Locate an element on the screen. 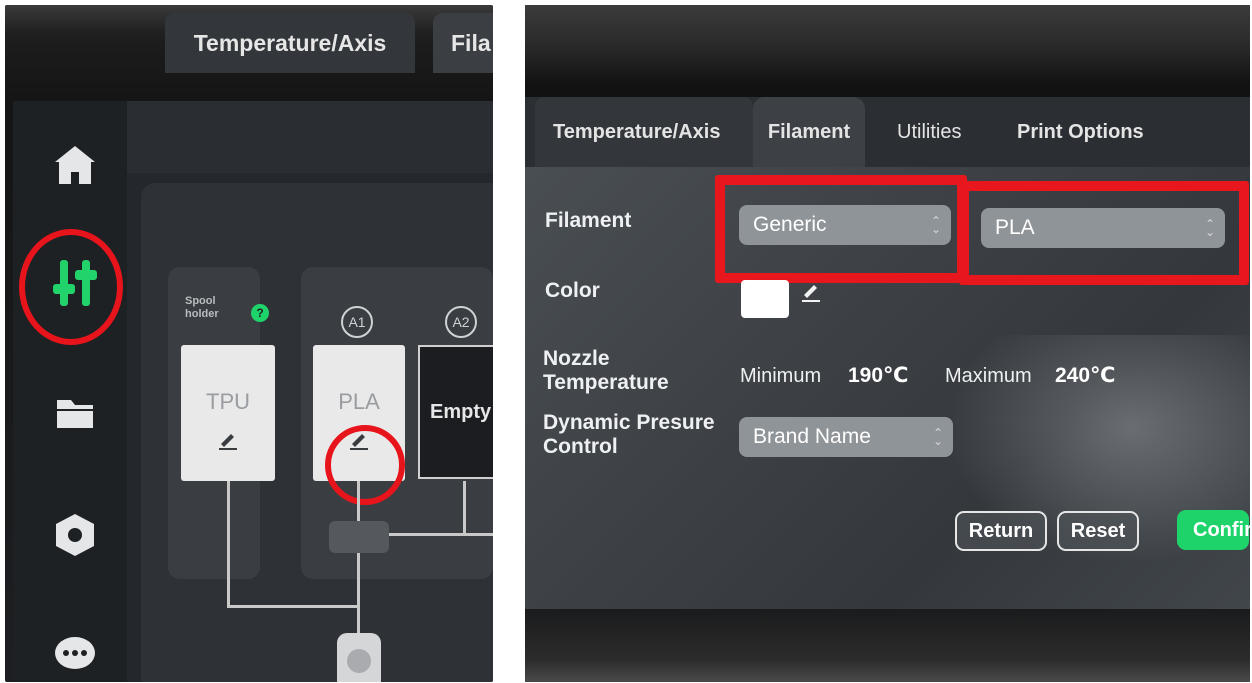  max-temp-label: Maximum is located at coordinates (988, 376).